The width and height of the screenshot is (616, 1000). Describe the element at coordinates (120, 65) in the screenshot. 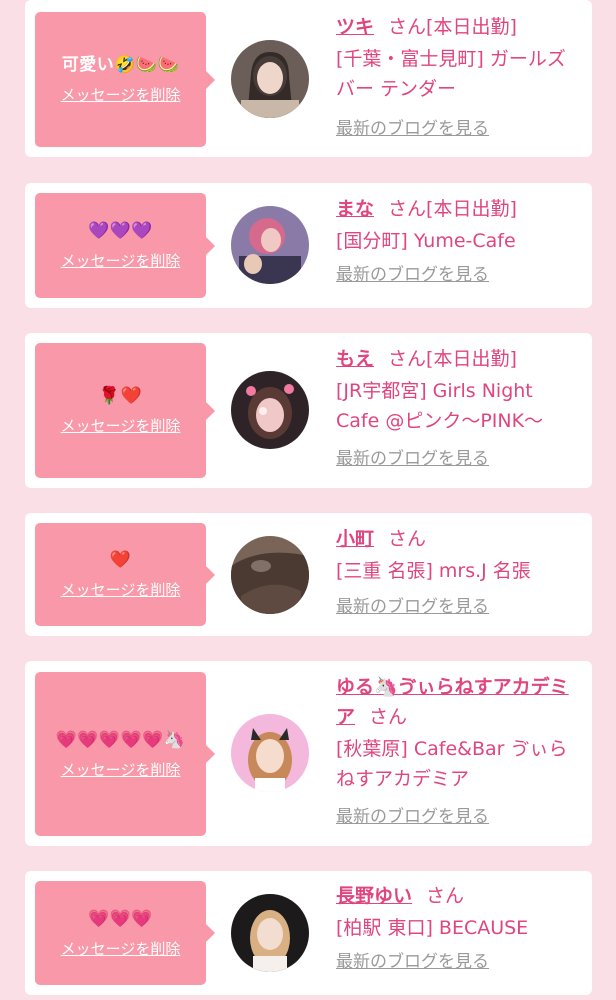

I see `message-text: 可愛い🤣🍉🍉` at that location.